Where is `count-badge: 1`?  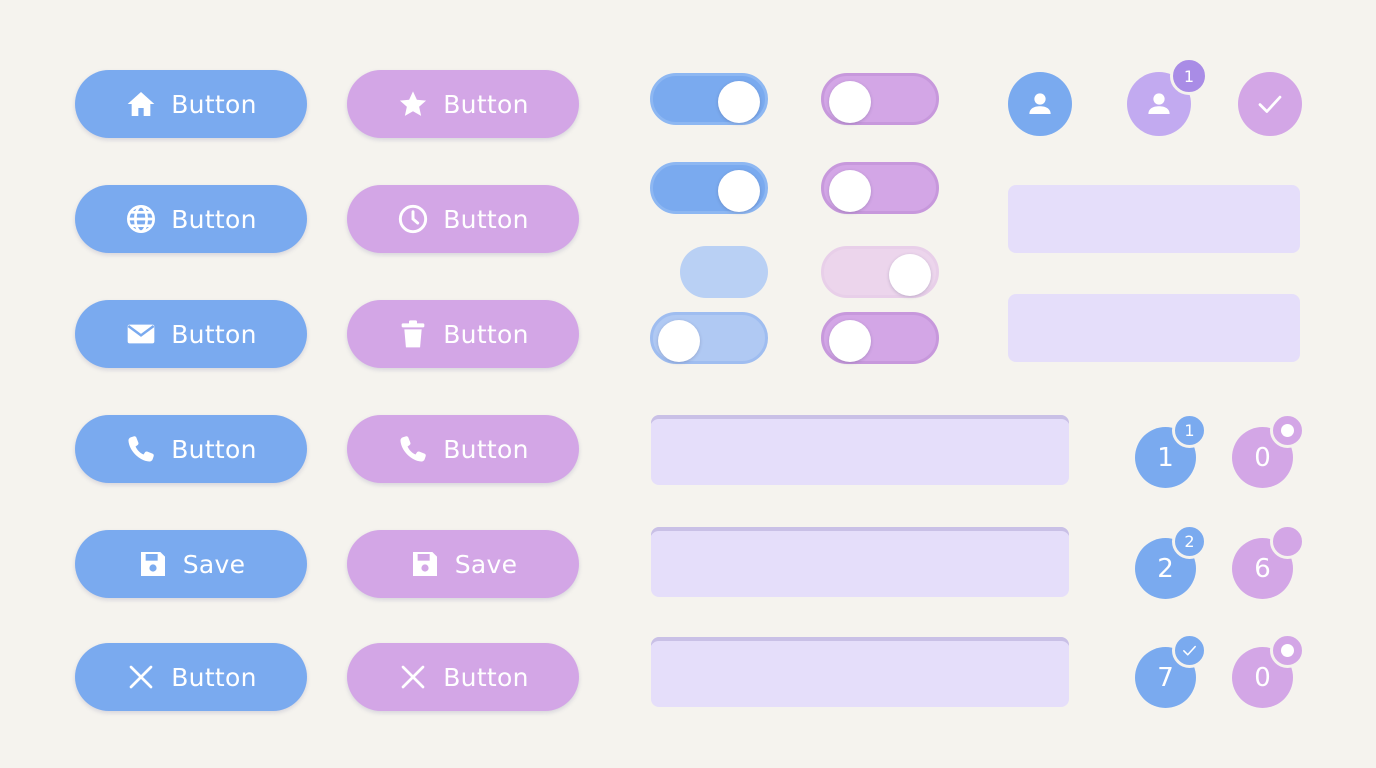
count-badge: 1 is located at coordinates (1189, 430).